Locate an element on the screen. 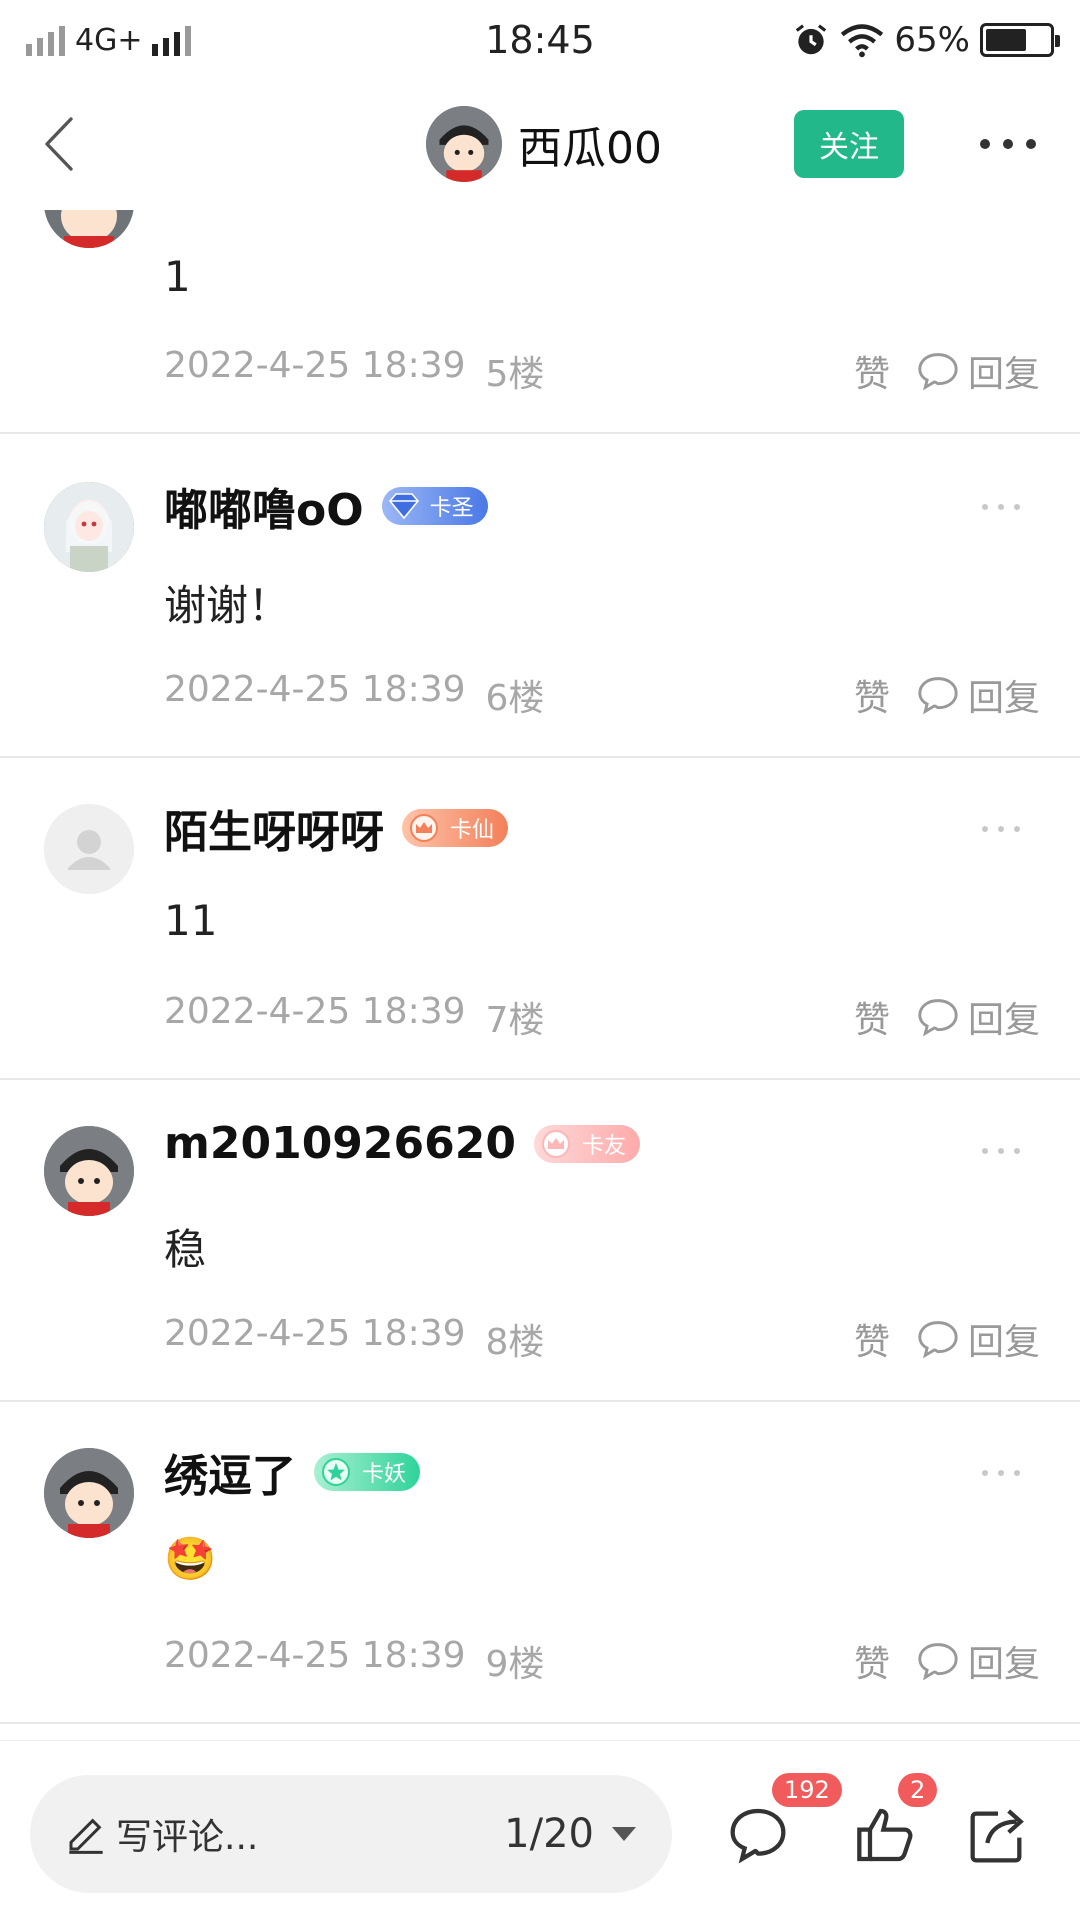 Image resolution: width=1080 pixels, height=1920 pixels. like-count-badge: 2 is located at coordinates (918, 1790).